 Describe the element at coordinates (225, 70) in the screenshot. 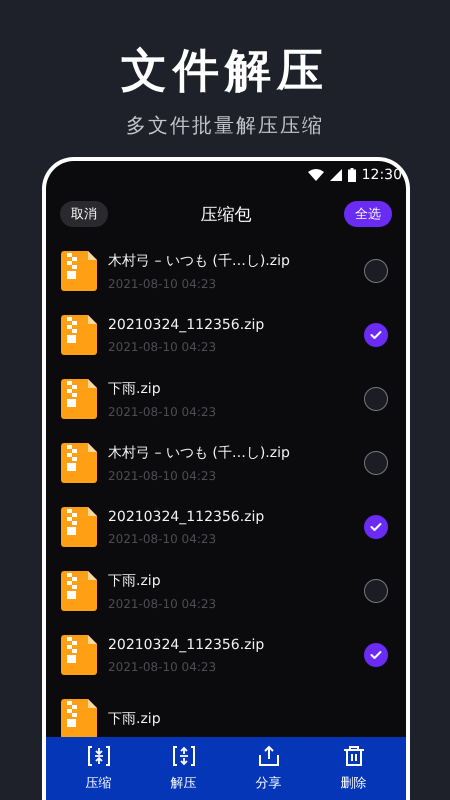

I see `headline: 文件解压` at that location.